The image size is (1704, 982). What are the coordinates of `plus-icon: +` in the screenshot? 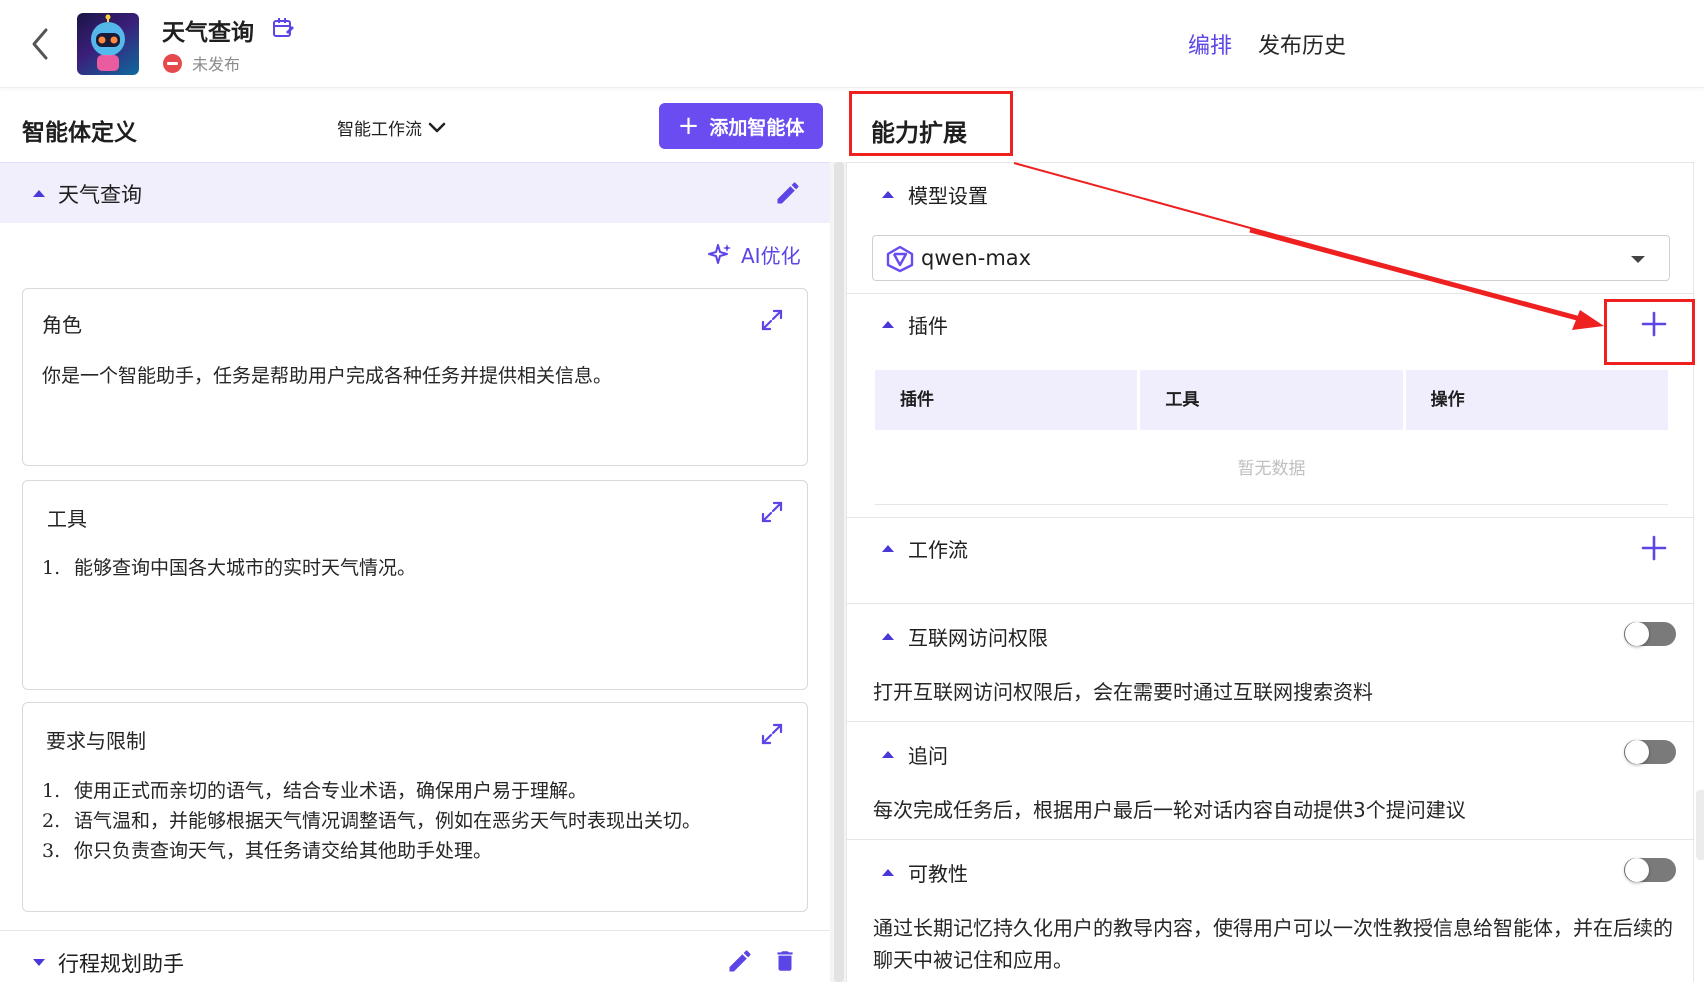 It's located at (688, 126).